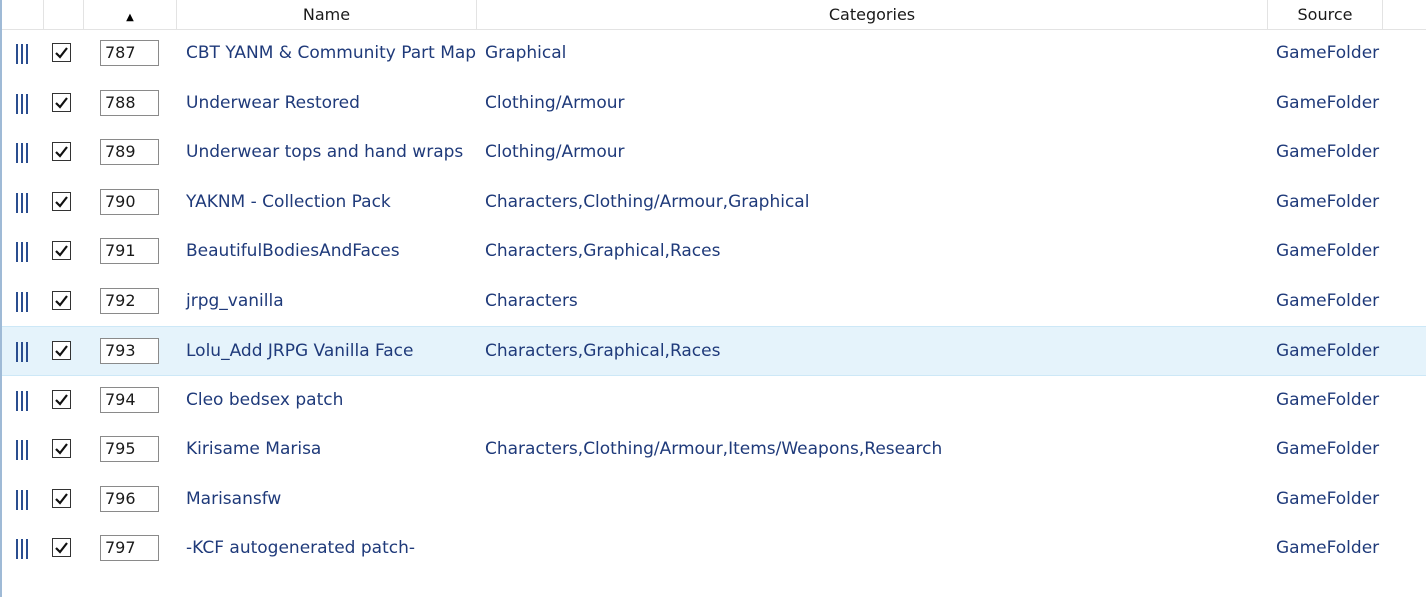 The width and height of the screenshot is (1426, 597). I want to click on mod-name: Underwear Restored, so click(273, 102).